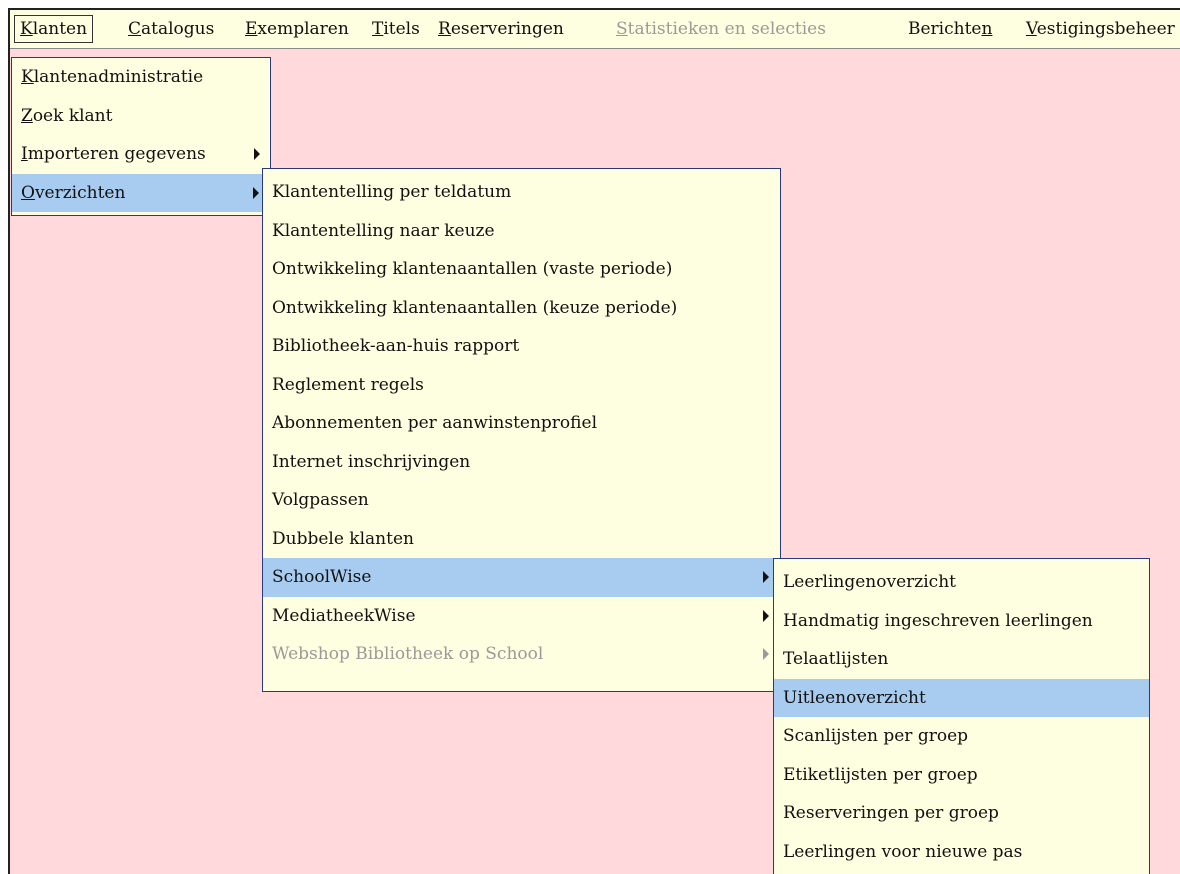 This screenshot has height=874, width=1180. I want to click on menubar-item-berichten: Berichten, so click(950, 29).